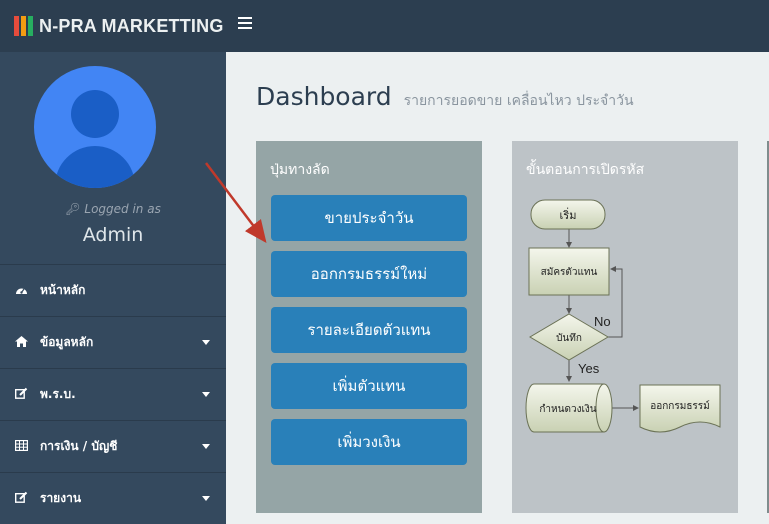  What do you see at coordinates (113, 342) in the screenshot?
I see `sidebar-item-master-data: ข้อมูลหลัก` at bounding box center [113, 342].